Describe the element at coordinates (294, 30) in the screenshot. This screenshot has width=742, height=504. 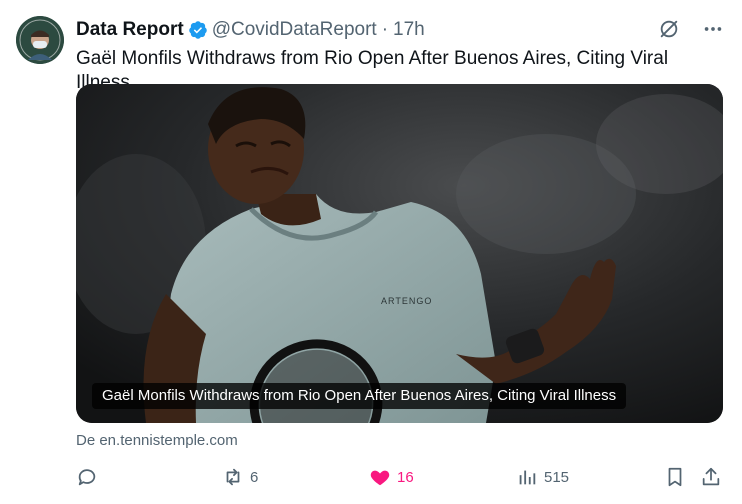
I see `author-handle: @CovidDataReport` at that location.